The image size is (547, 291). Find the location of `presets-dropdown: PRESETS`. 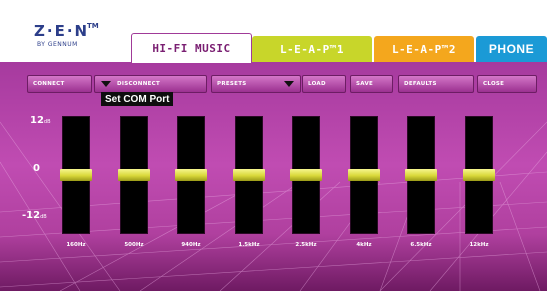

presets-dropdown: PRESETS is located at coordinates (256, 84).